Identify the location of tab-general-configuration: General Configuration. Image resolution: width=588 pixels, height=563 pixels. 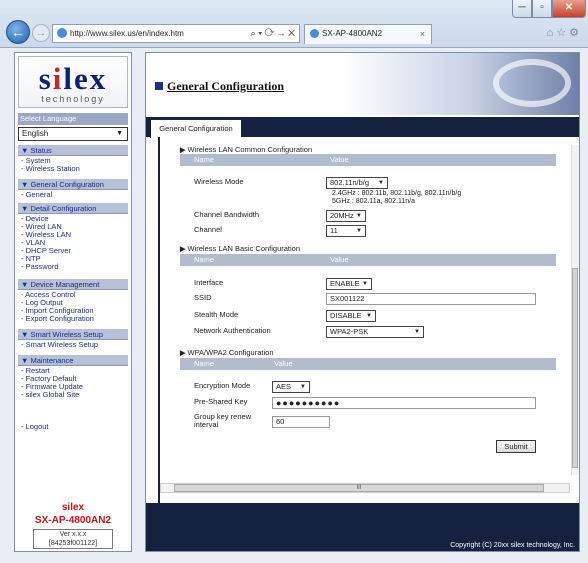
(196, 128).